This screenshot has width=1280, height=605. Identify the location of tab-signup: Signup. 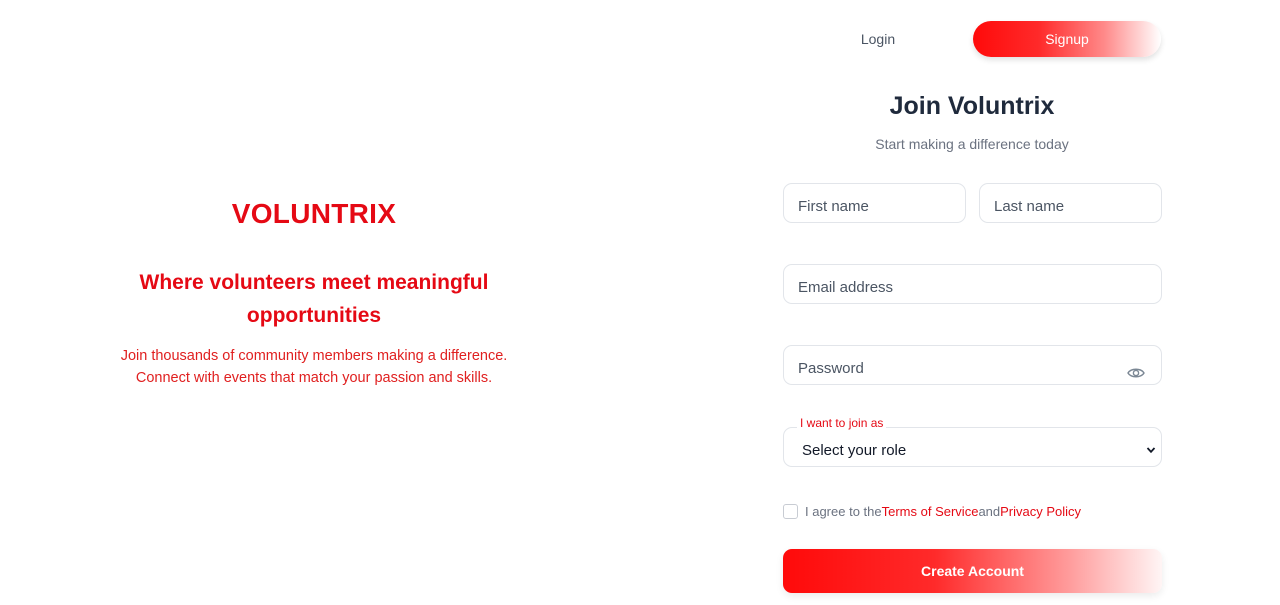
(1067, 39).